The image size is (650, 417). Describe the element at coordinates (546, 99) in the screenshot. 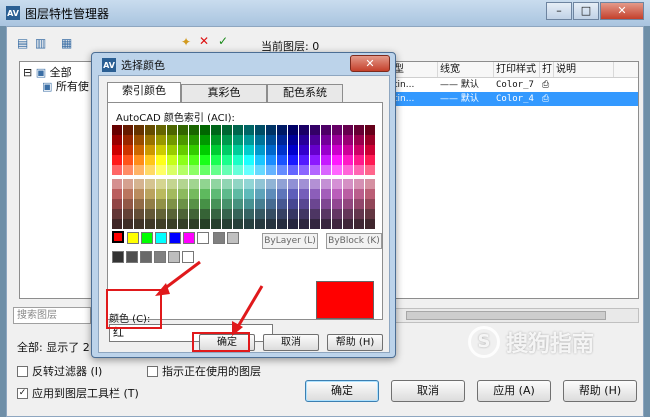

I see `printer-icon: ⎙` at that location.